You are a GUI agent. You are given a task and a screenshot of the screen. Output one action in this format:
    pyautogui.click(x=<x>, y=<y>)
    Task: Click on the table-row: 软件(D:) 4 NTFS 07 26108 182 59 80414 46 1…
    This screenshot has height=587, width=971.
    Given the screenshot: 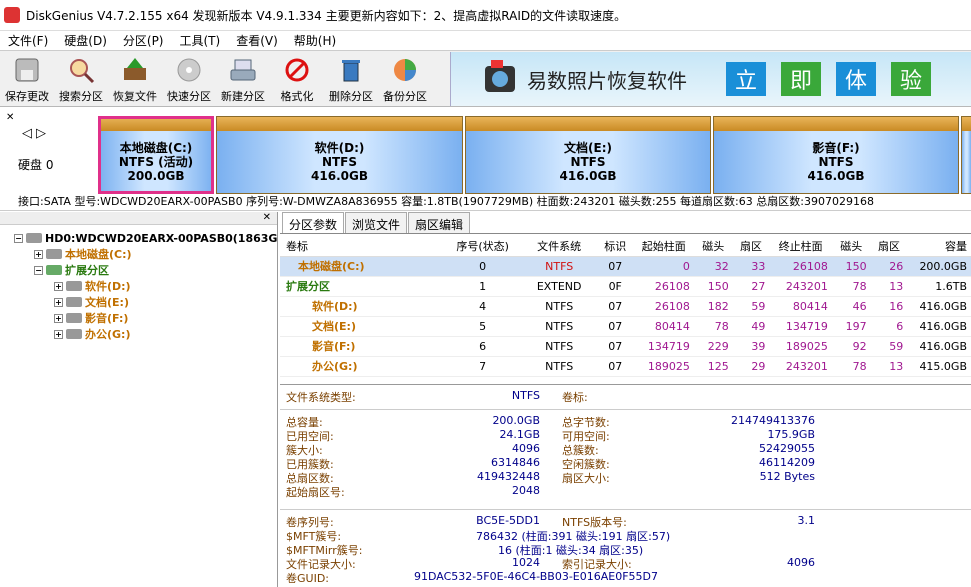 What is the action you would take?
    pyautogui.click(x=625, y=306)
    